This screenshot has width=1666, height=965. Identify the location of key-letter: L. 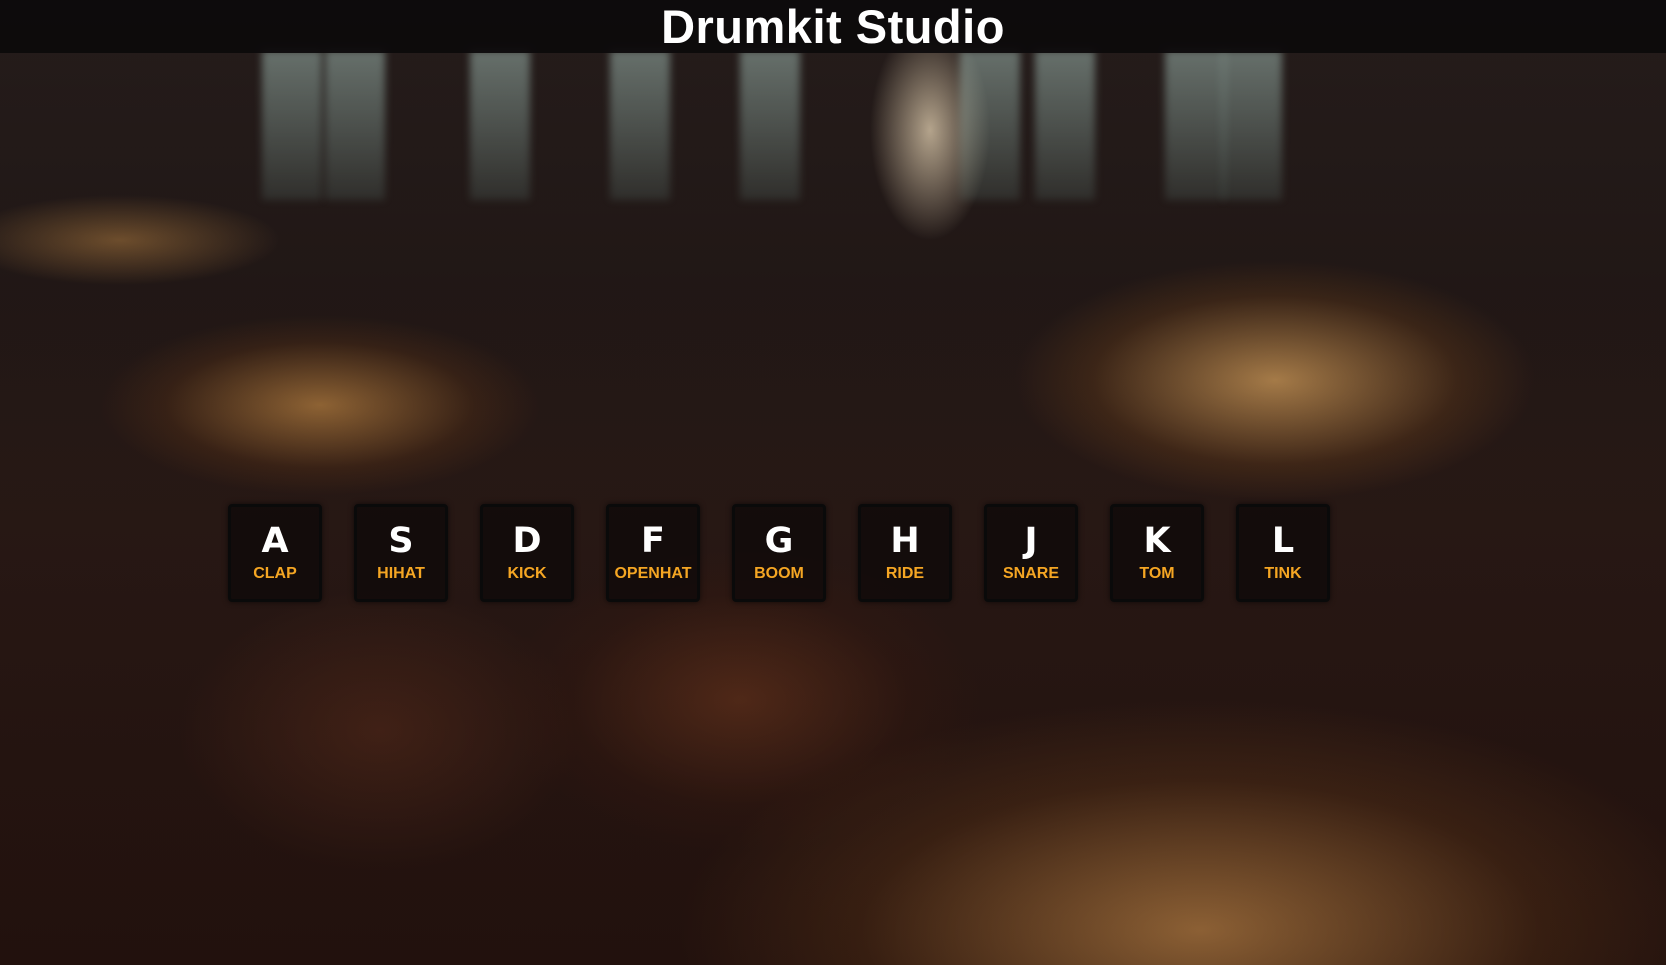
(1283, 541).